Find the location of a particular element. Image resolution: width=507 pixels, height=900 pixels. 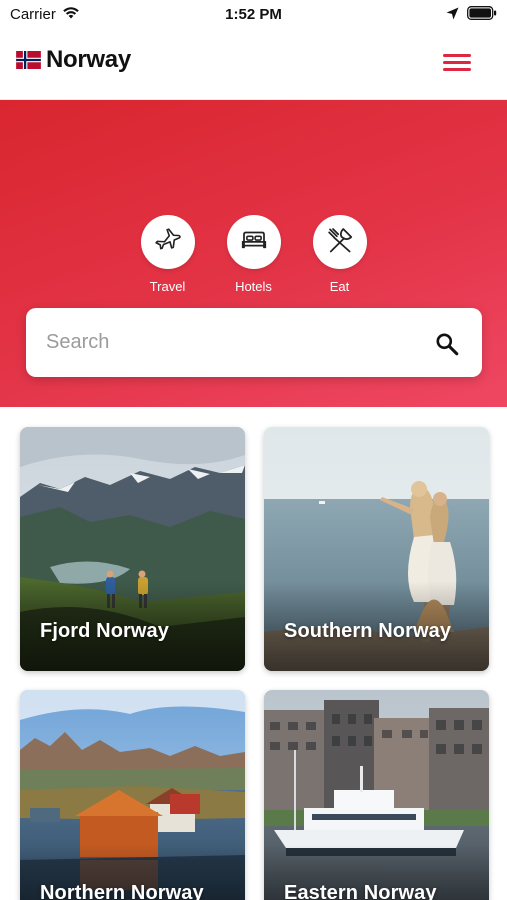

fork-knife-icon is located at coordinates (340, 242).